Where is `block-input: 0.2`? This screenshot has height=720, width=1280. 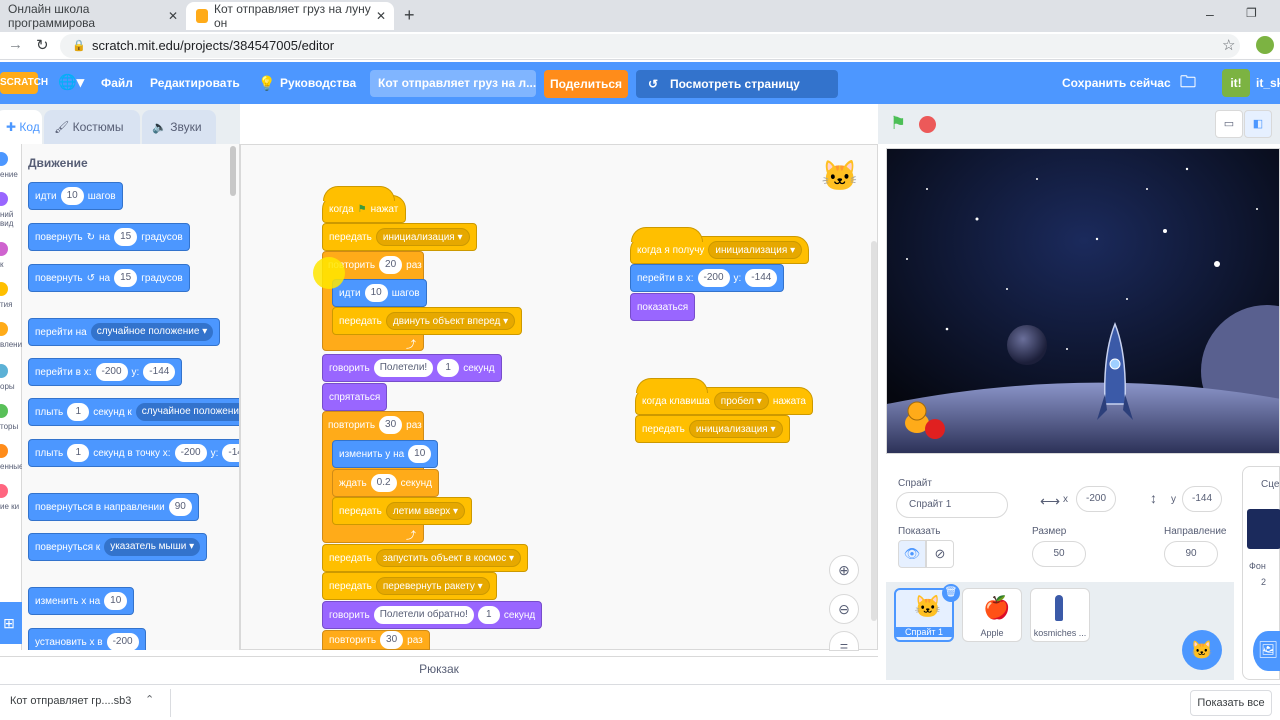 block-input: 0.2 is located at coordinates (383, 483).